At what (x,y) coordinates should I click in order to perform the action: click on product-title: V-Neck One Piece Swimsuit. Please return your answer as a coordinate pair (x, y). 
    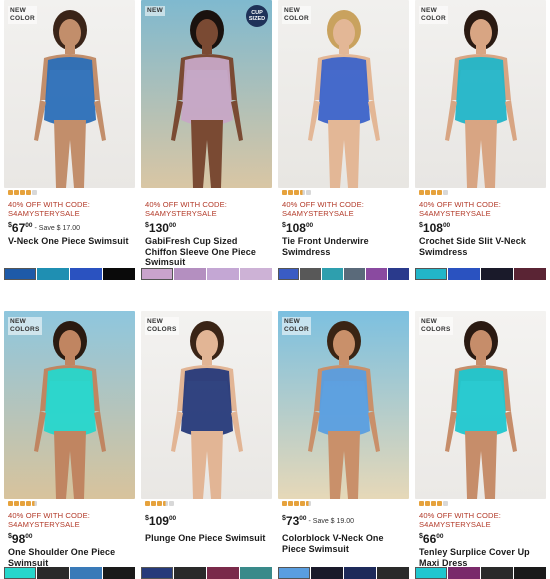
    Looking at the image, I should click on (71, 241).